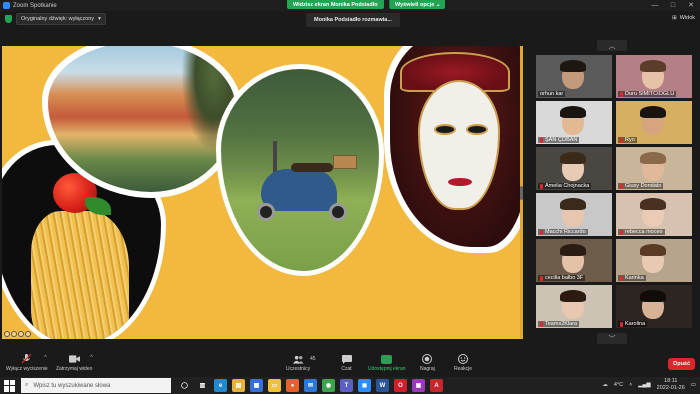 Image resolution: width=700 pixels, height=394 pixels. What do you see at coordinates (670, 388) in the screenshot?
I see `clock-date: 2022-01-26` at bounding box center [670, 388].